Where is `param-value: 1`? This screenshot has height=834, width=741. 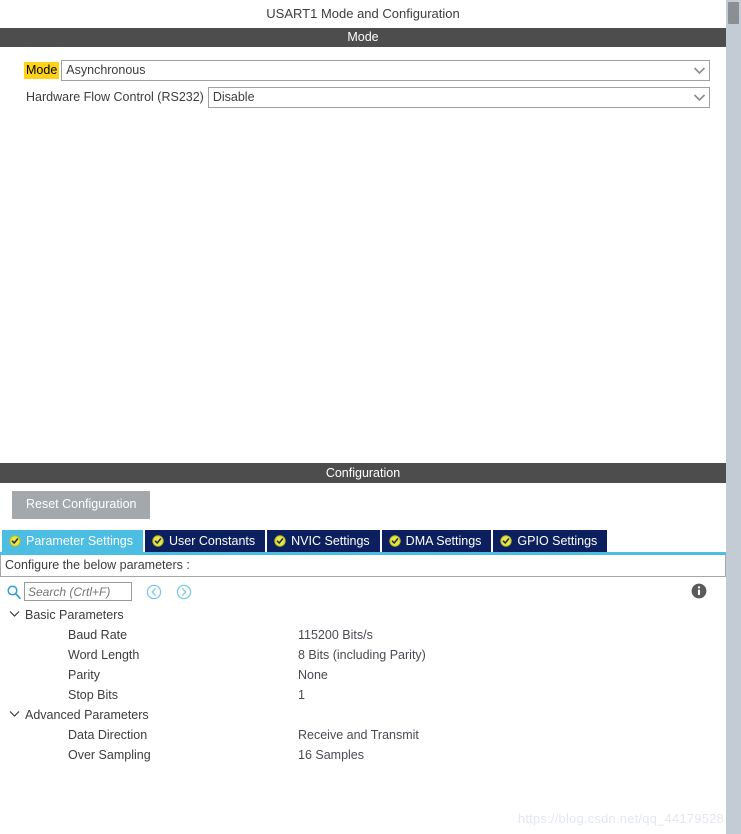
param-value: 1 is located at coordinates (301, 695).